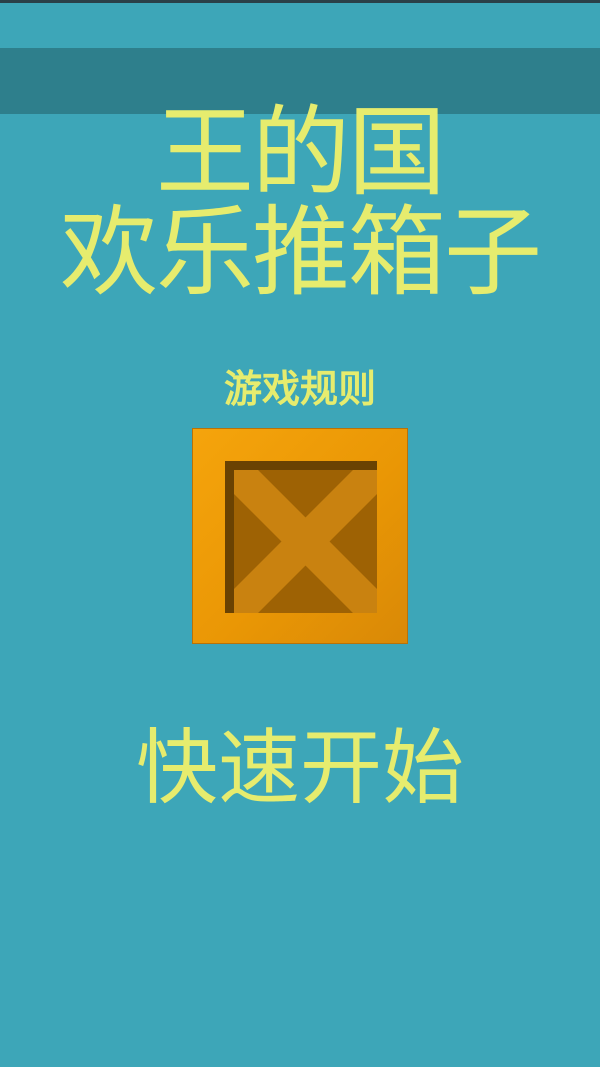 The width and height of the screenshot is (600, 1067). What do you see at coordinates (301, 465) in the screenshot?
I see `crate-shadow-top` at bounding box center [301, 465].